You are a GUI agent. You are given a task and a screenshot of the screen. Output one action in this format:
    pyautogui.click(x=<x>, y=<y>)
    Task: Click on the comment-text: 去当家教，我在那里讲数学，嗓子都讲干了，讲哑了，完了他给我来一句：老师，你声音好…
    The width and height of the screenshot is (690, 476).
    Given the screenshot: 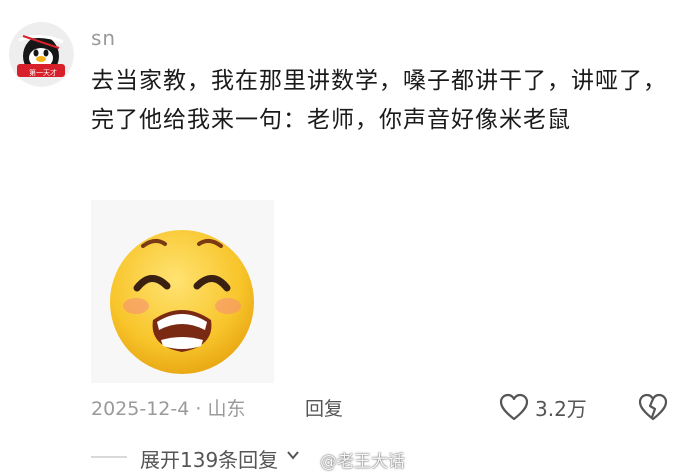 What is the action you would take?
    pyautogui.click(x=379, y=100)
    